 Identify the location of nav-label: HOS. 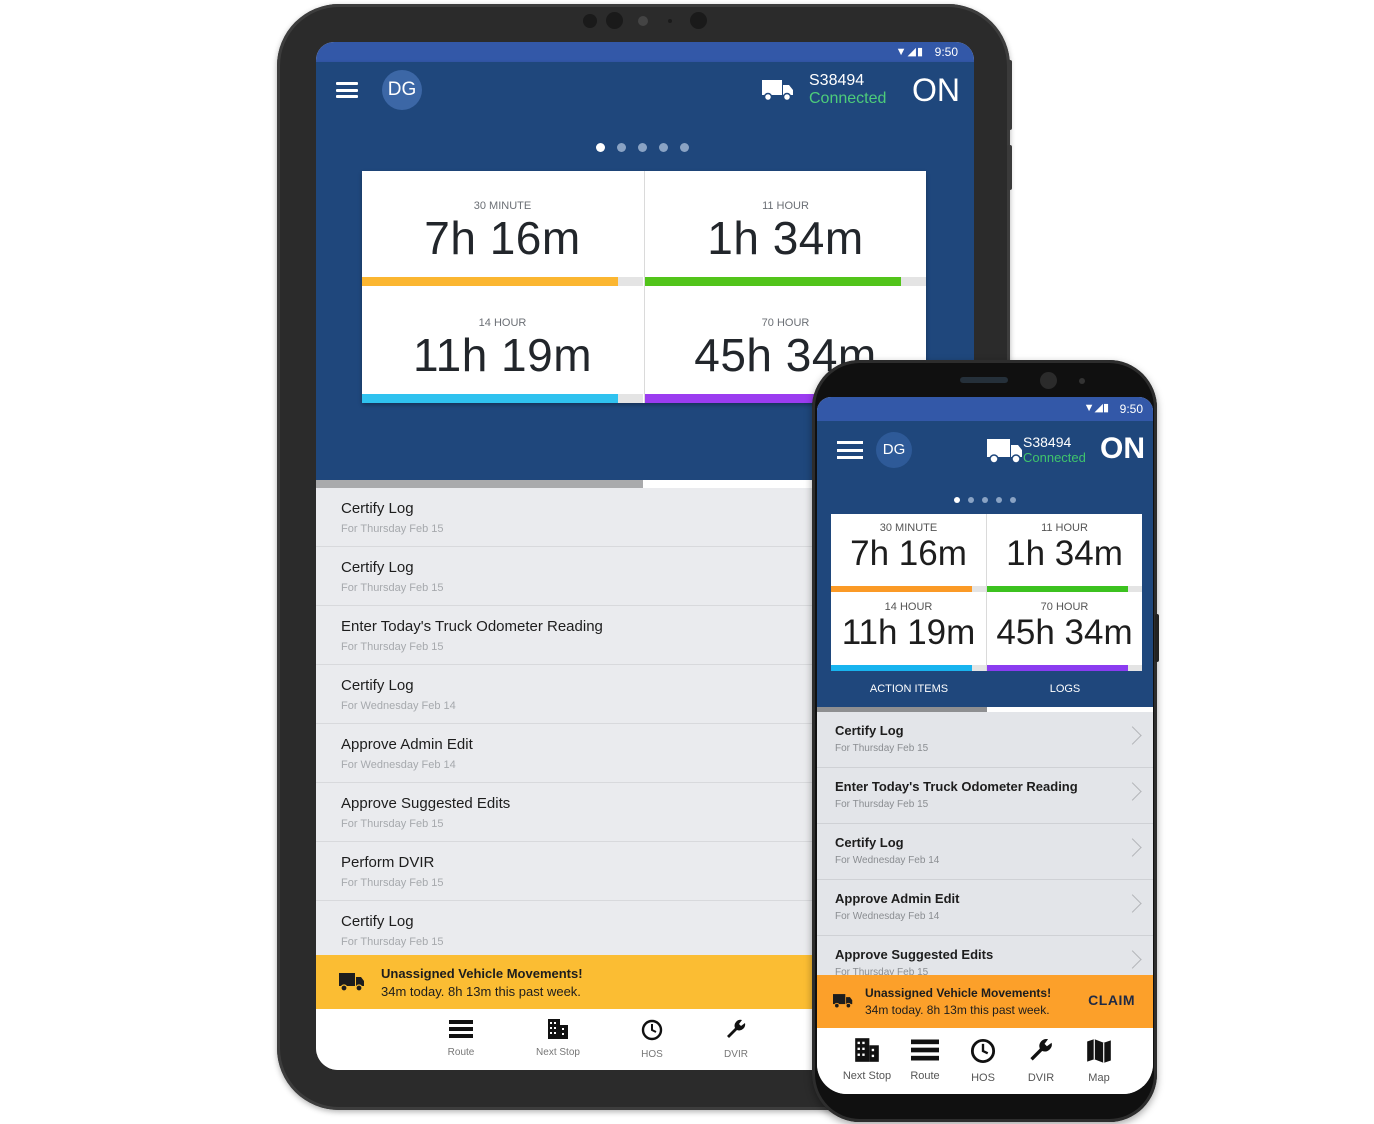
(983, 1078).